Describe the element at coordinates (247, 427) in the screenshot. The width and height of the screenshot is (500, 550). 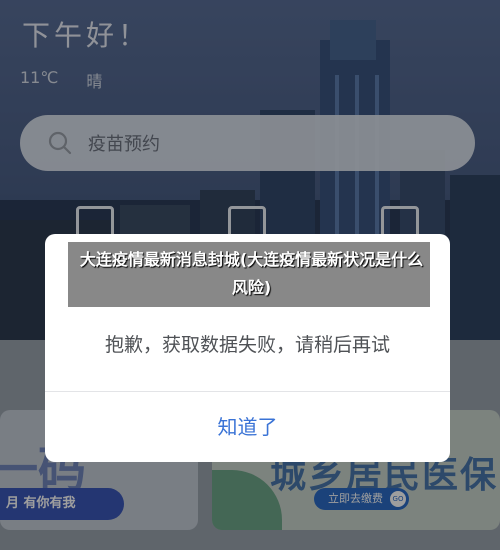
I see `dialog-confirm-button: 知道了` at that location.